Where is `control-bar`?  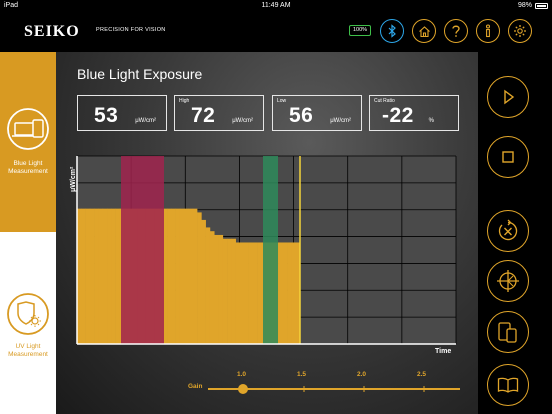 control-bar is located at coordinates (515, 233).